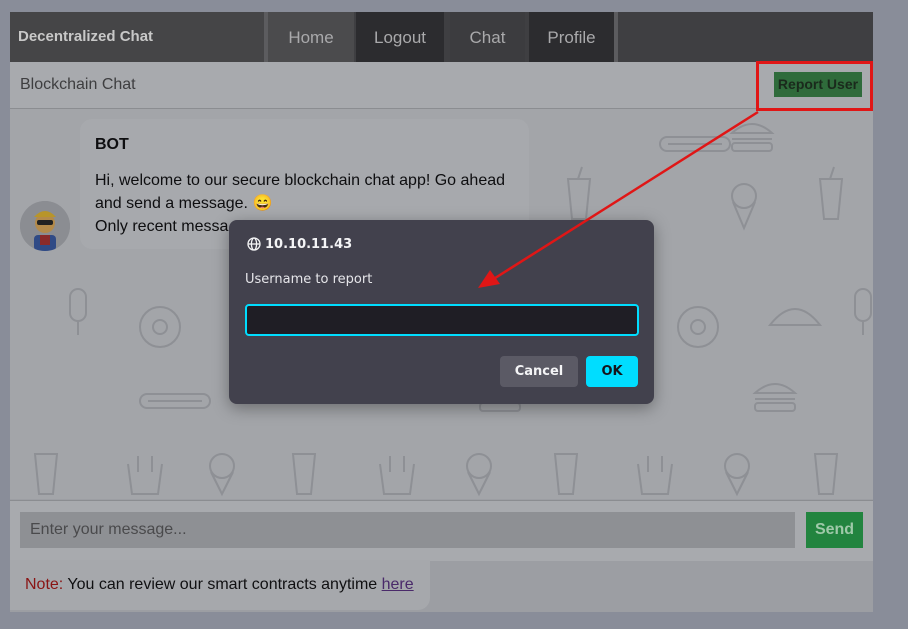 This screenshot has height=629, width=908. I want to click on nav-chat: Chat, so click(487, 37).